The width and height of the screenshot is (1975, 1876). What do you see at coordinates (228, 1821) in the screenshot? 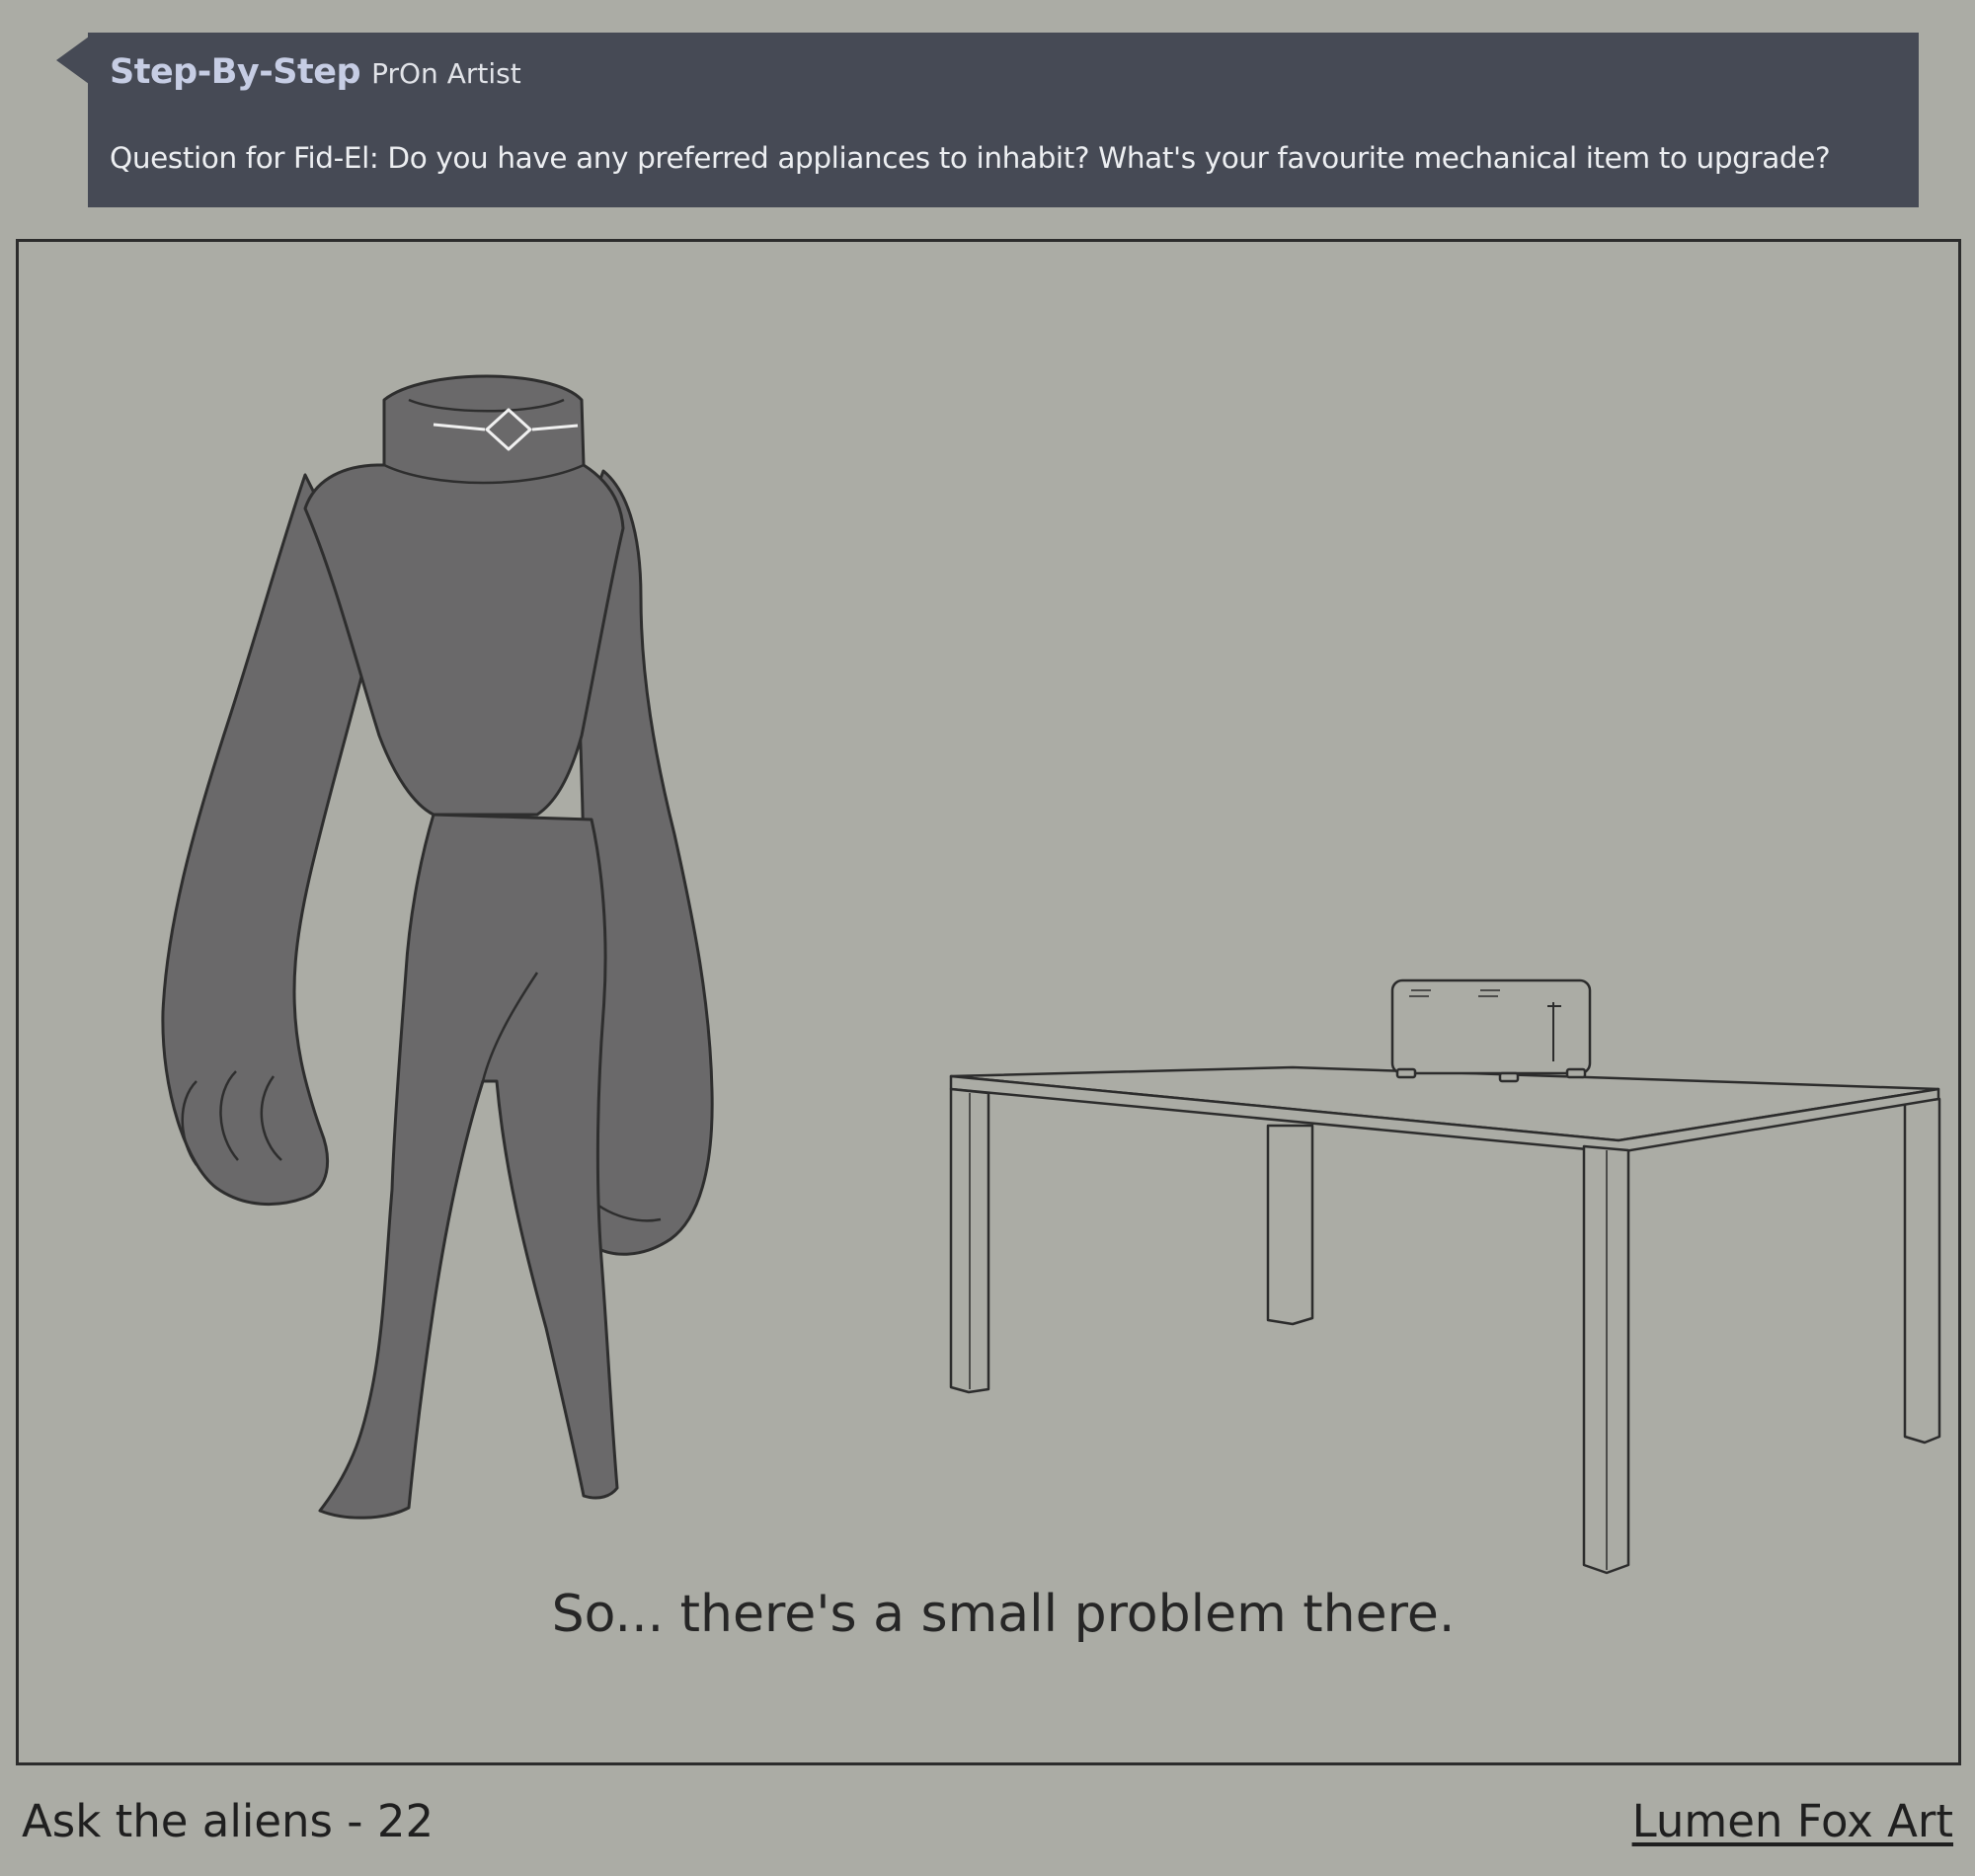
I see `comic-title: Ask the aliens - 22` at bounding box center [228, 1821].